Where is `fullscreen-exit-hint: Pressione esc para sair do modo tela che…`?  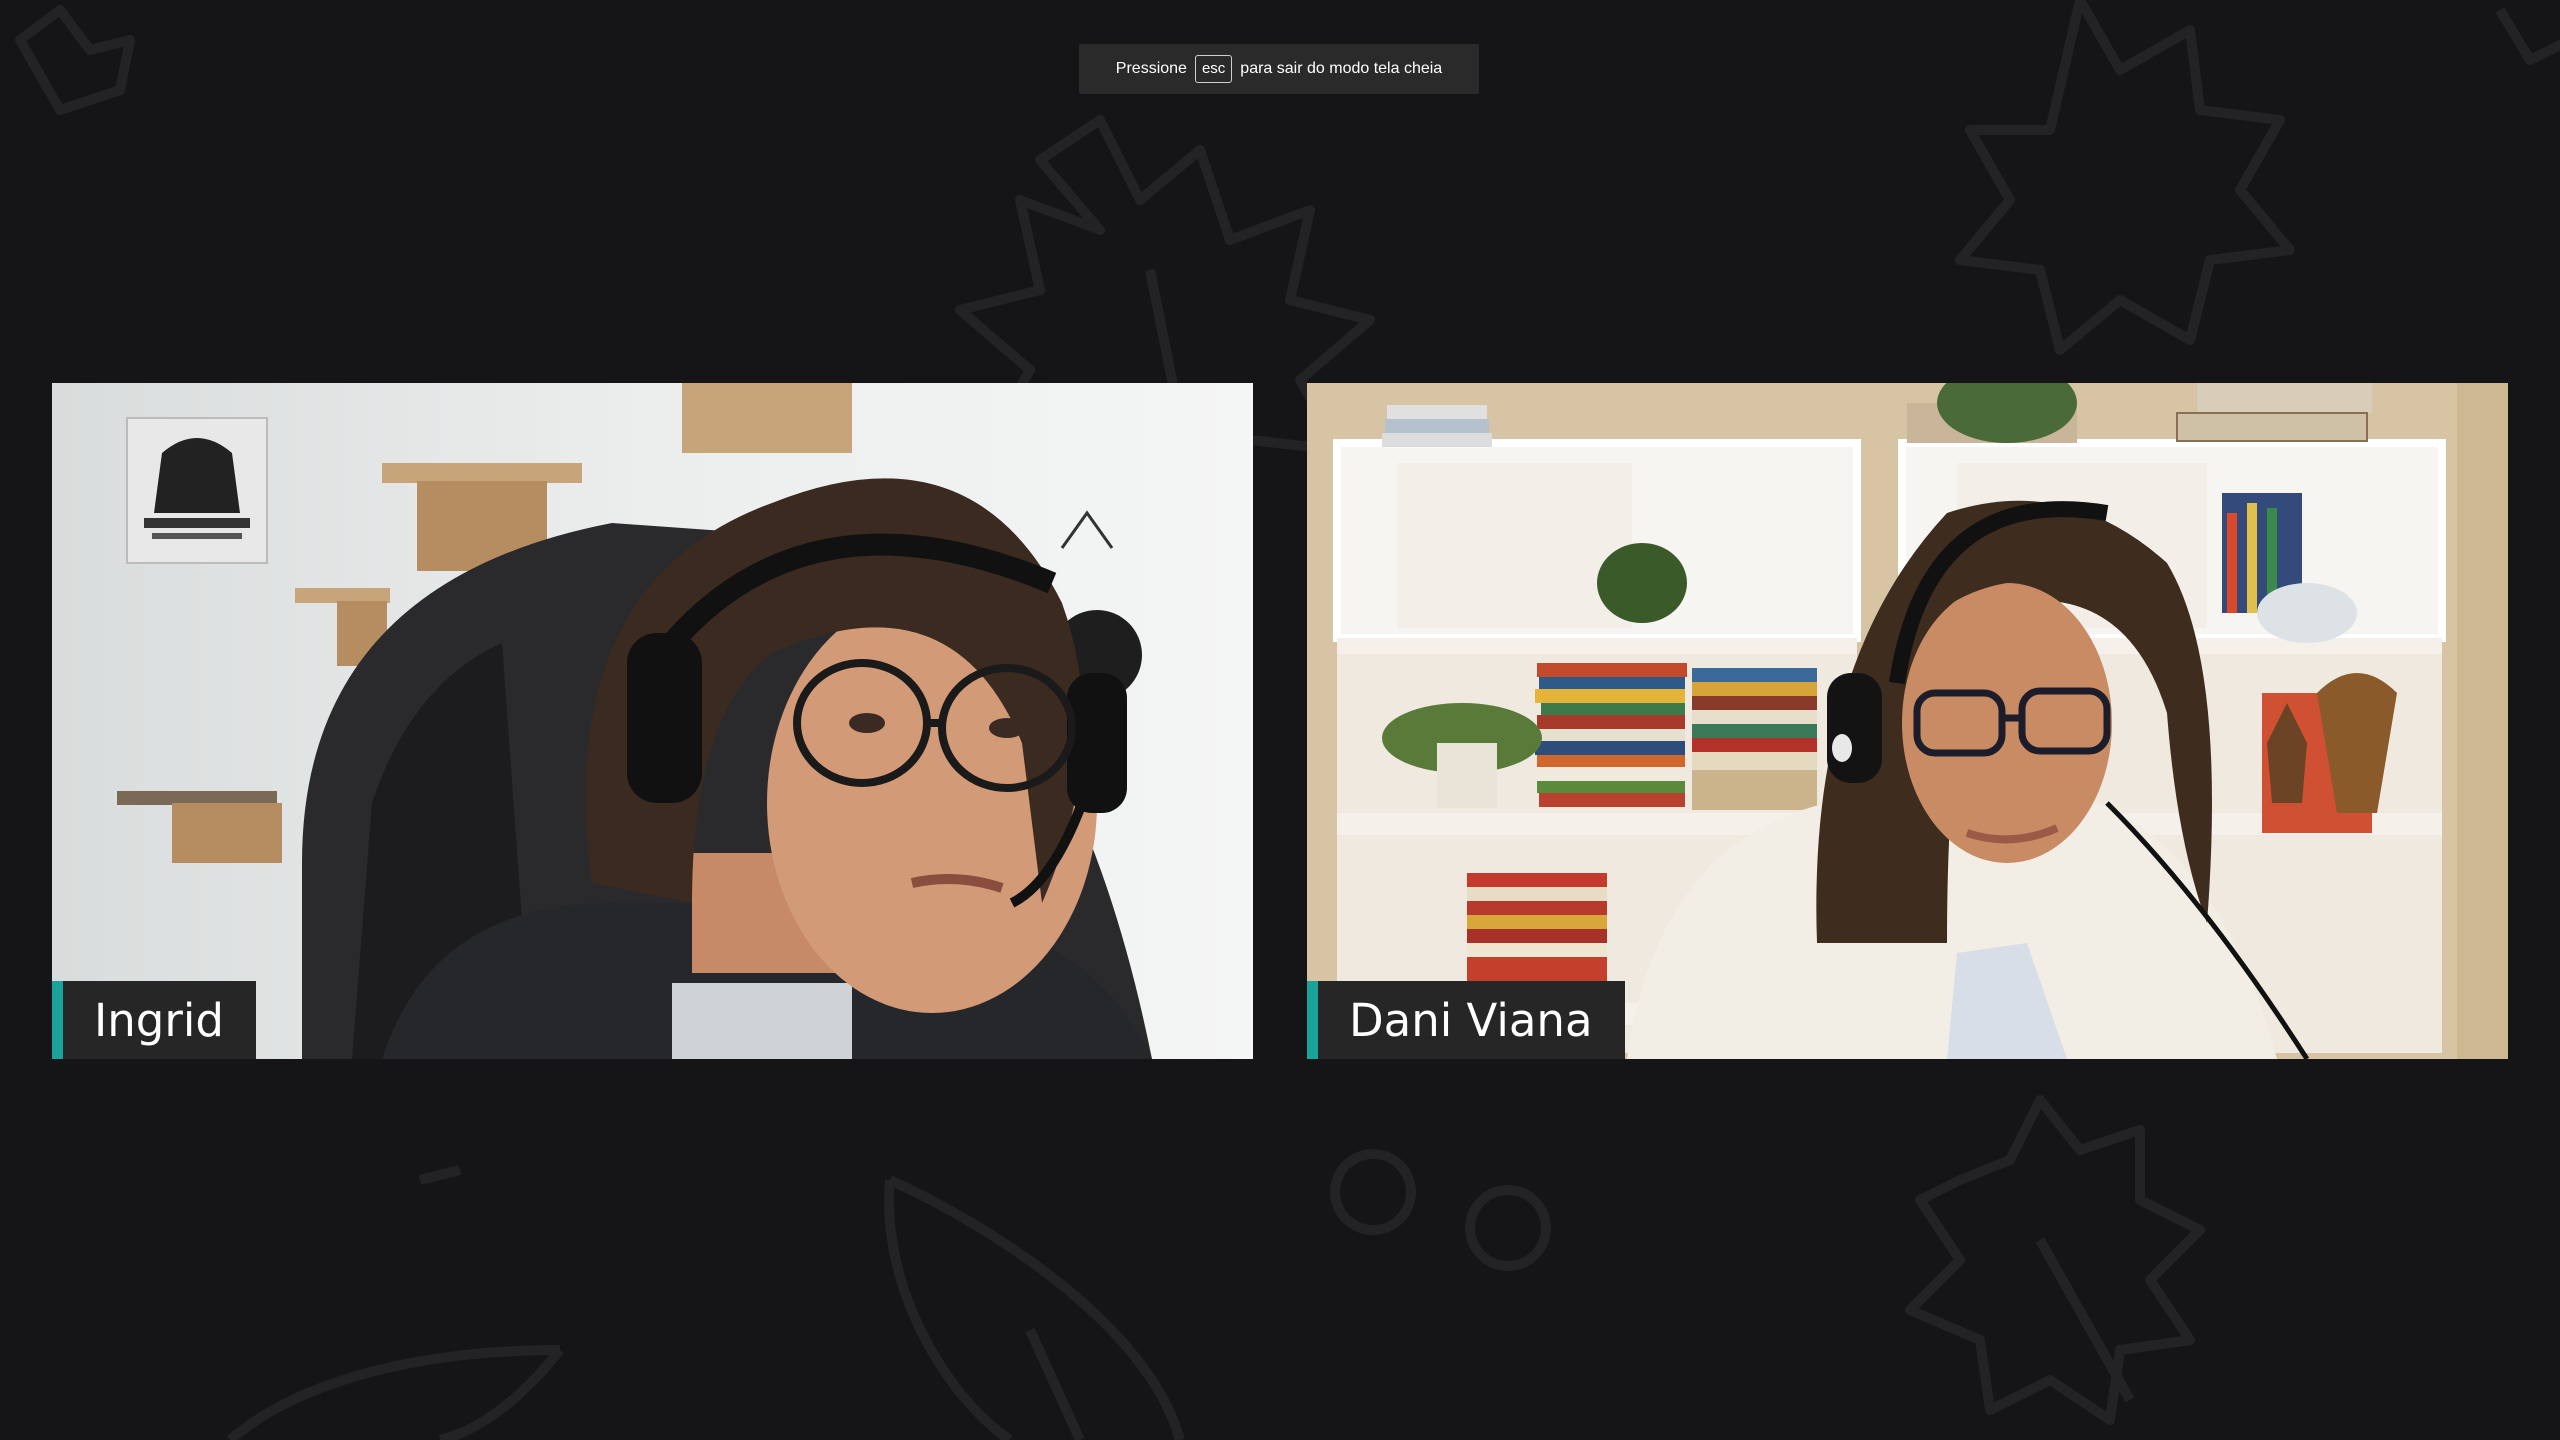 fullscreen-exit-hint: Pressione esc para sair do modo tela che… is located at coordinates (1279, 69).